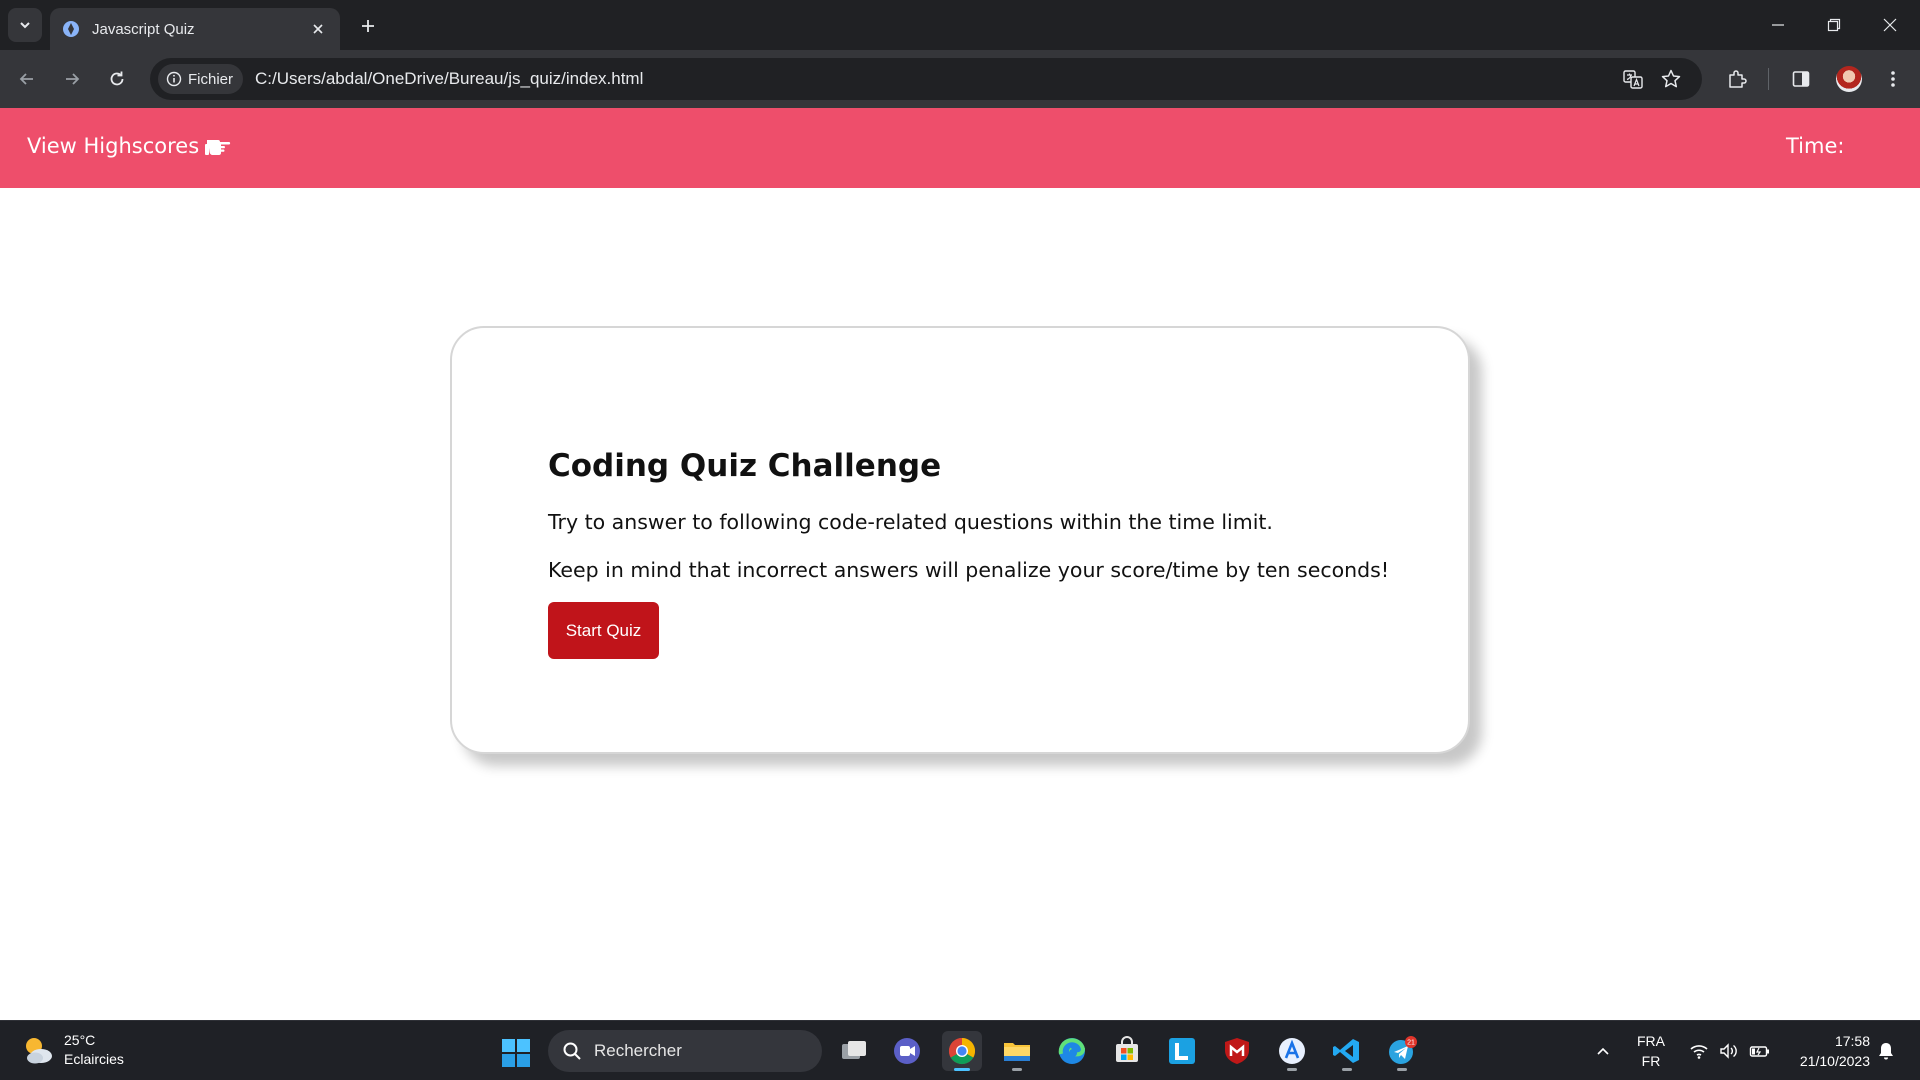 The width and height of the screenshot is (1920, 1080). I want to click on plus-icon, so click(368, 26).